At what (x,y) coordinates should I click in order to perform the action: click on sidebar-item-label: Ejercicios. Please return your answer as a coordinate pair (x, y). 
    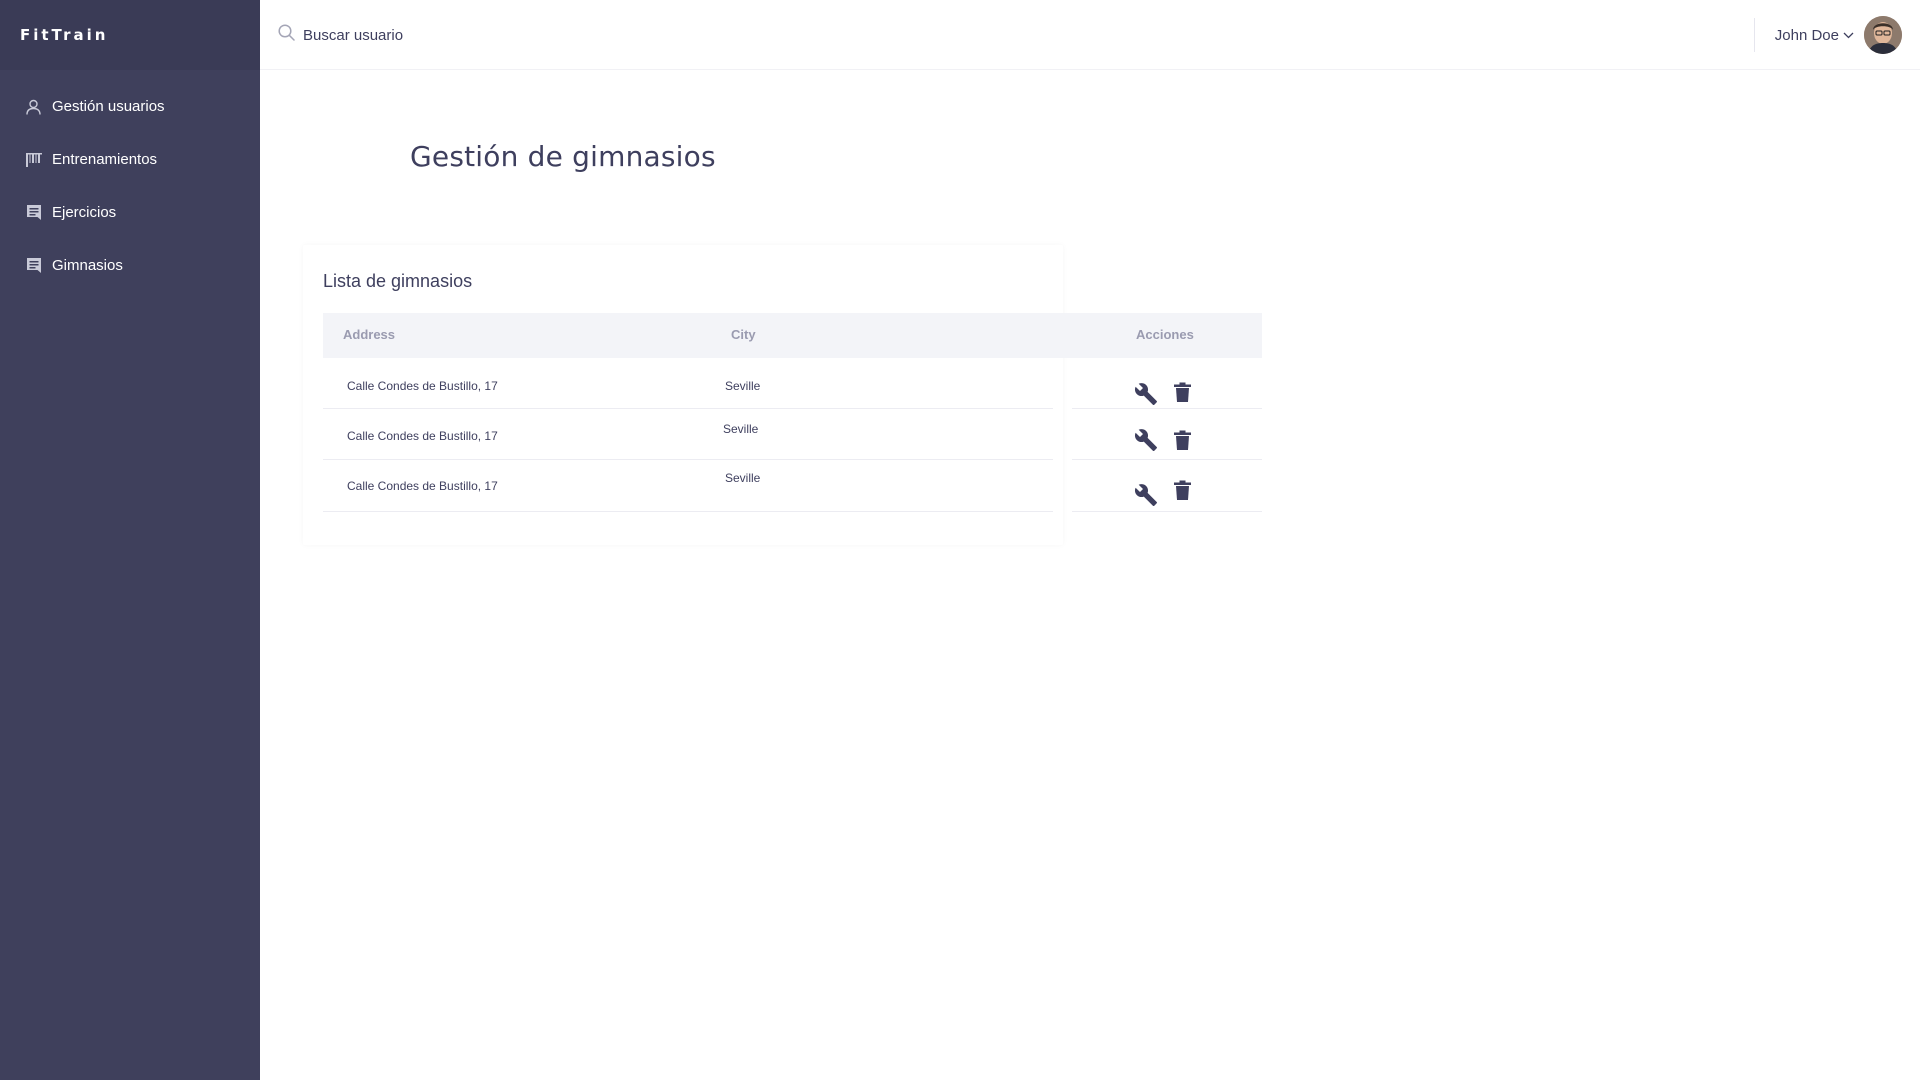
    Looking at the image, I should click on (84, 212).